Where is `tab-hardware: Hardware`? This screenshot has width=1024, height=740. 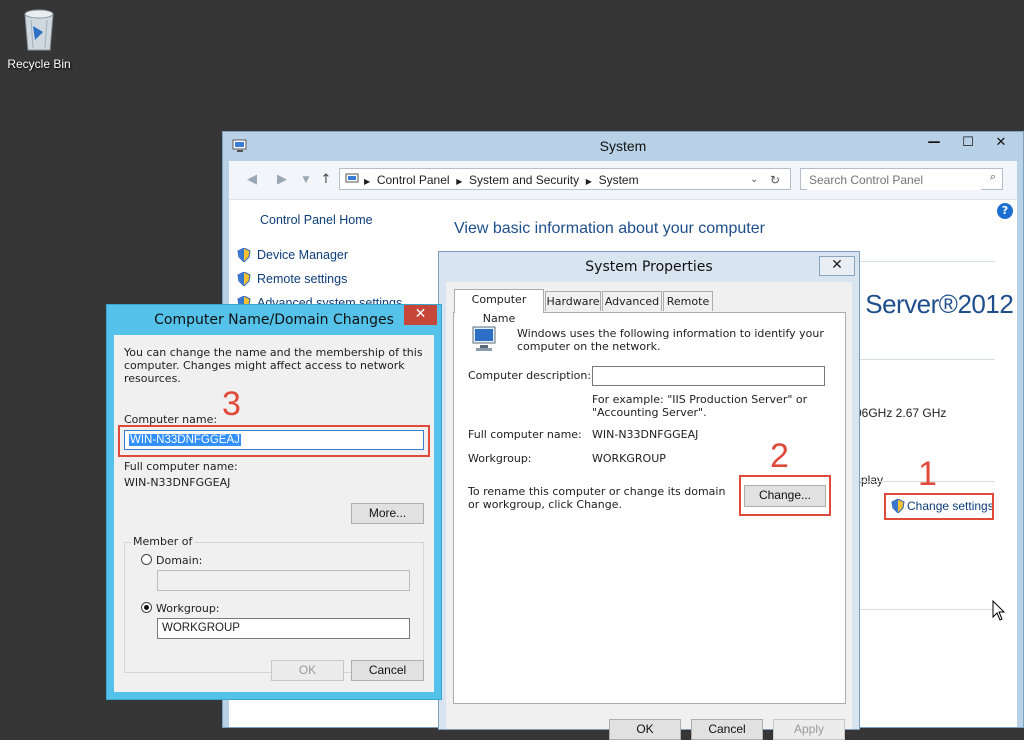
tab-hardware: Hardware is located at coordinates (573, 301).